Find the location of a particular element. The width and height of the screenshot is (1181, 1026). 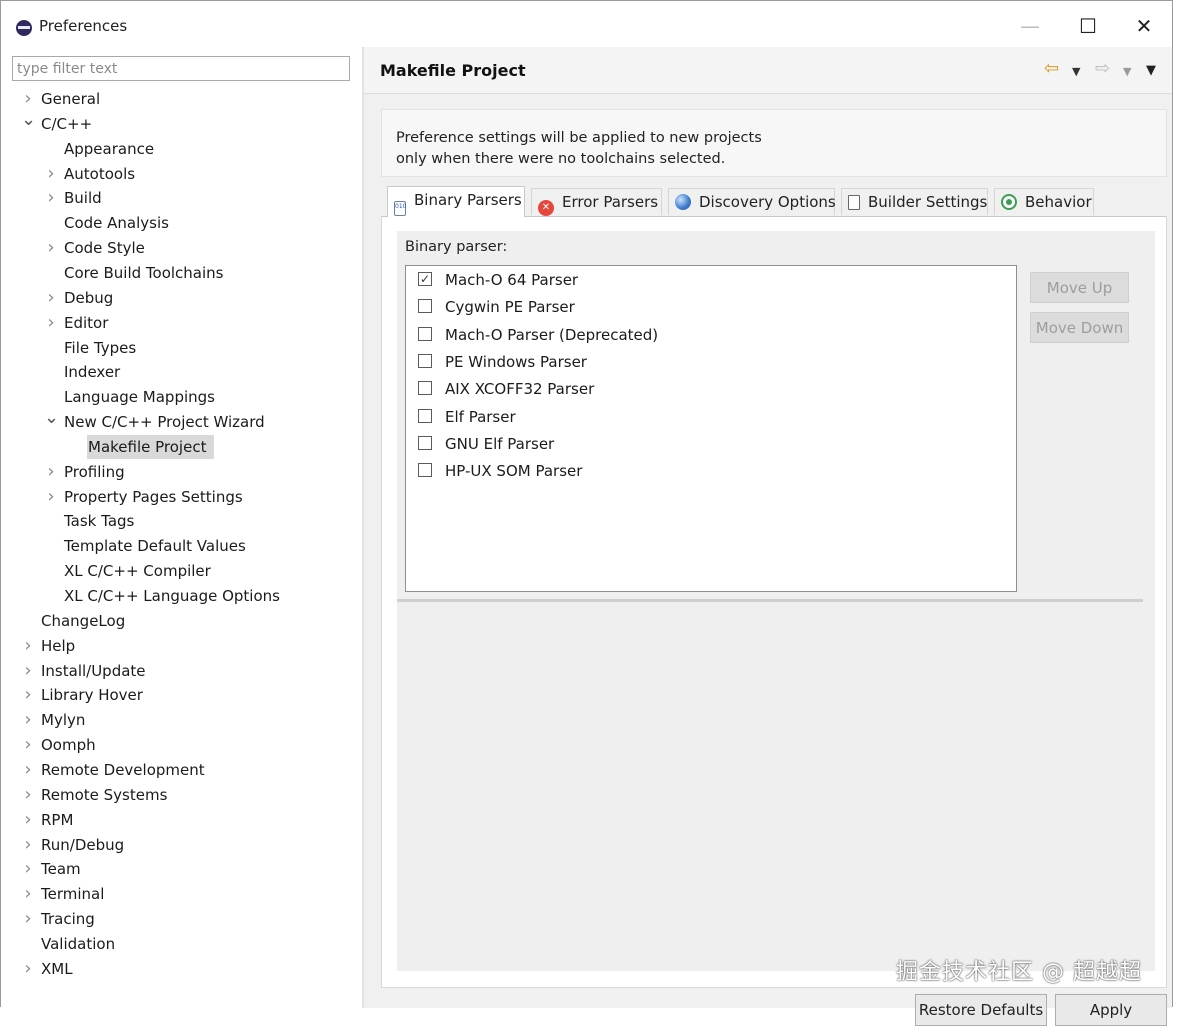

tree-item: Validation is located at coordinates (181, 944).